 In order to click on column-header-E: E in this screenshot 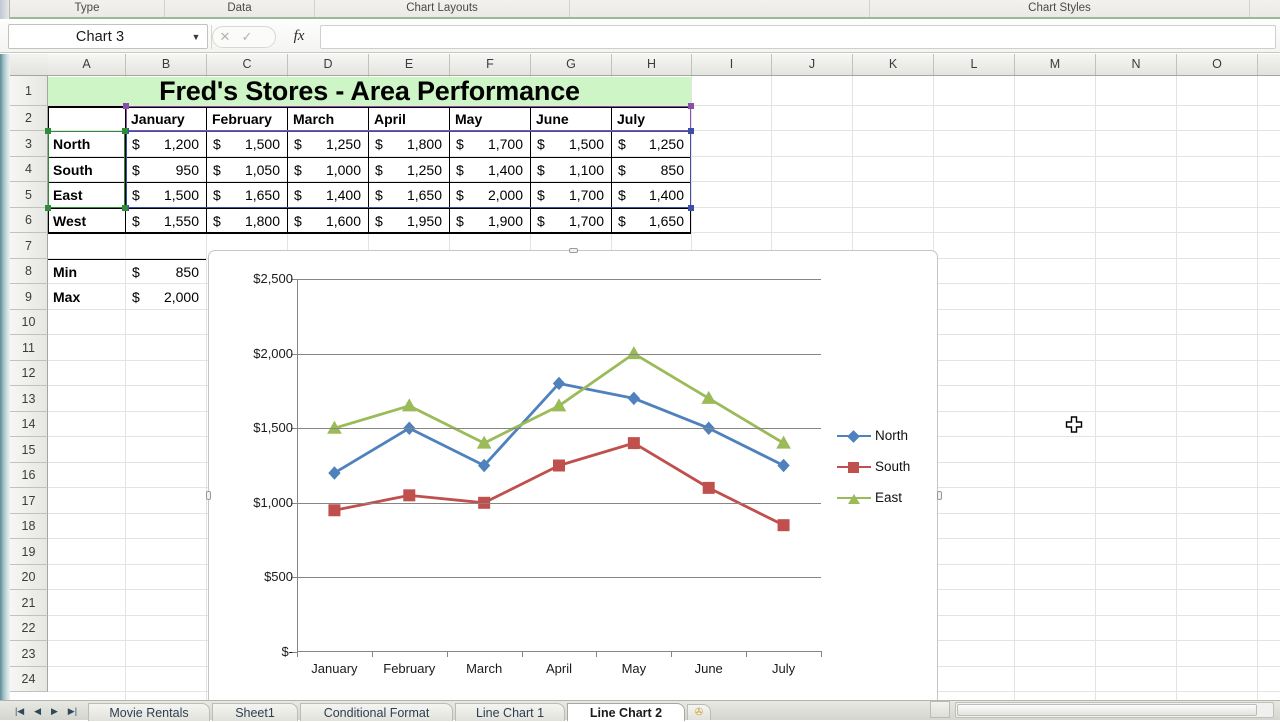, I will do `click(409, 64)`.